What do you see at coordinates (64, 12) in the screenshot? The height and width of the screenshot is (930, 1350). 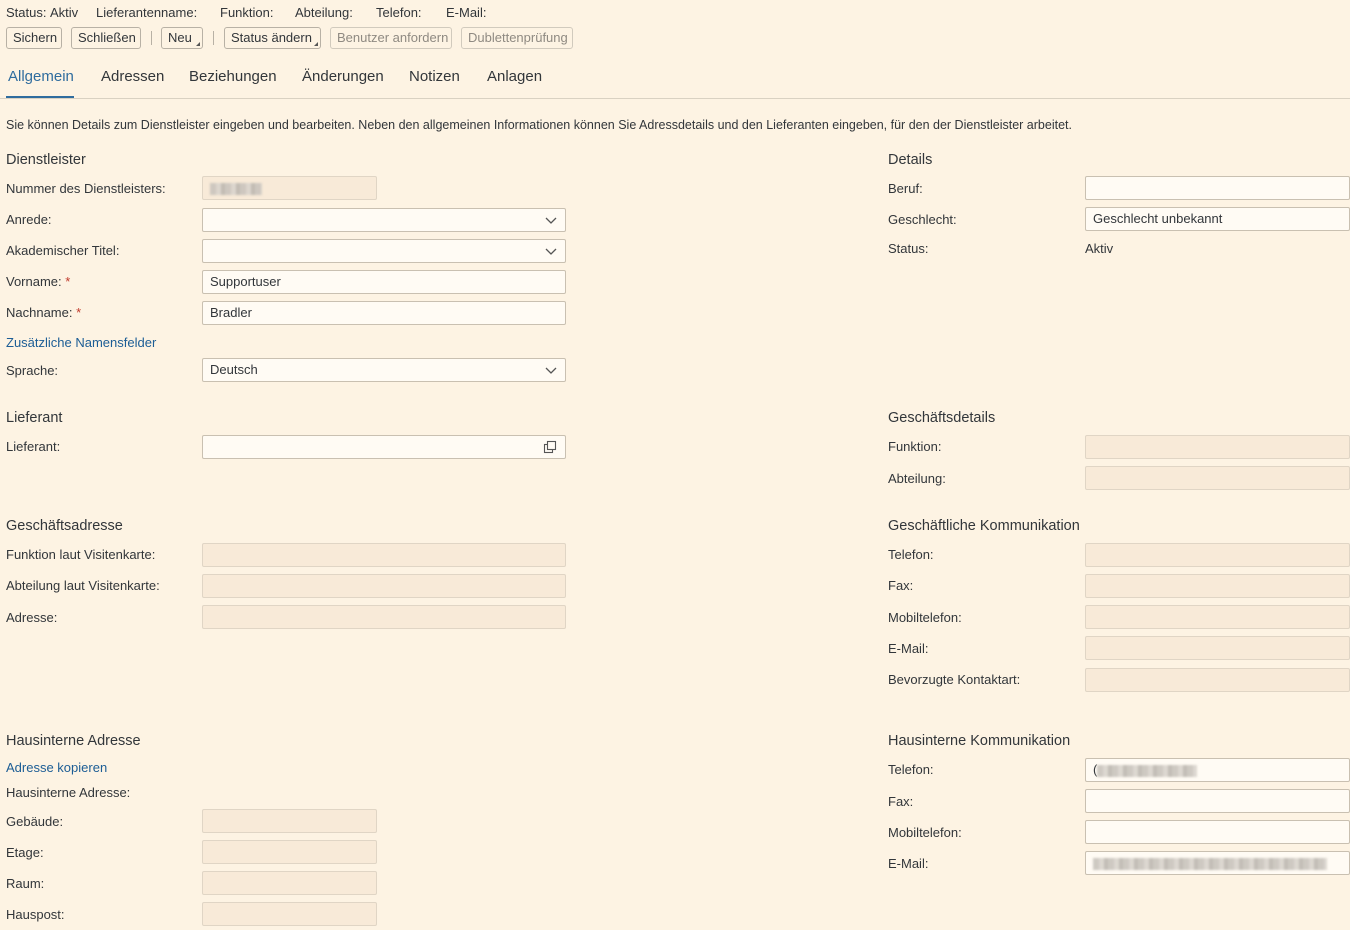 I see `header-status-value: Aktiv` at bounding box center [64, 12].